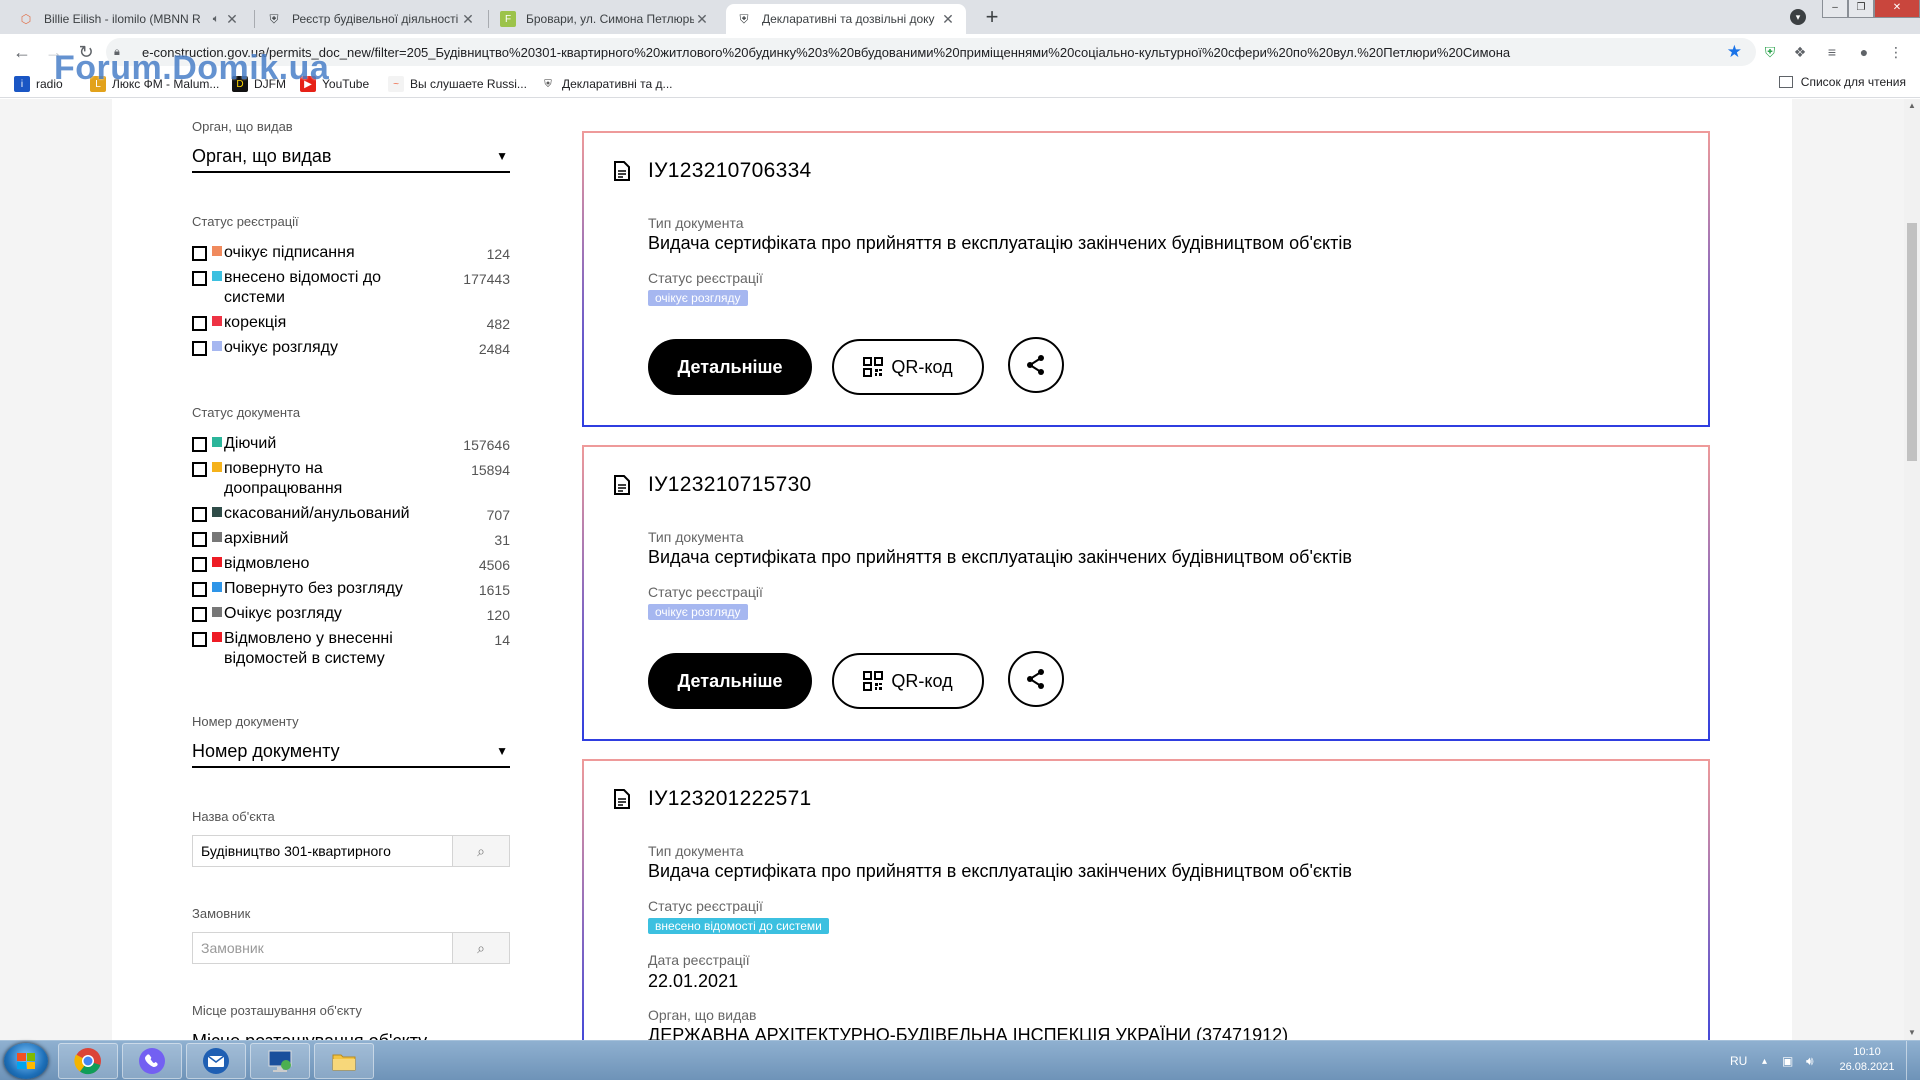  What do you see at coordinates (1867, 1060) in the screenshot?
I see `system-clock: 10:10 26.08.2021` at bounding box center [1867, 1060].